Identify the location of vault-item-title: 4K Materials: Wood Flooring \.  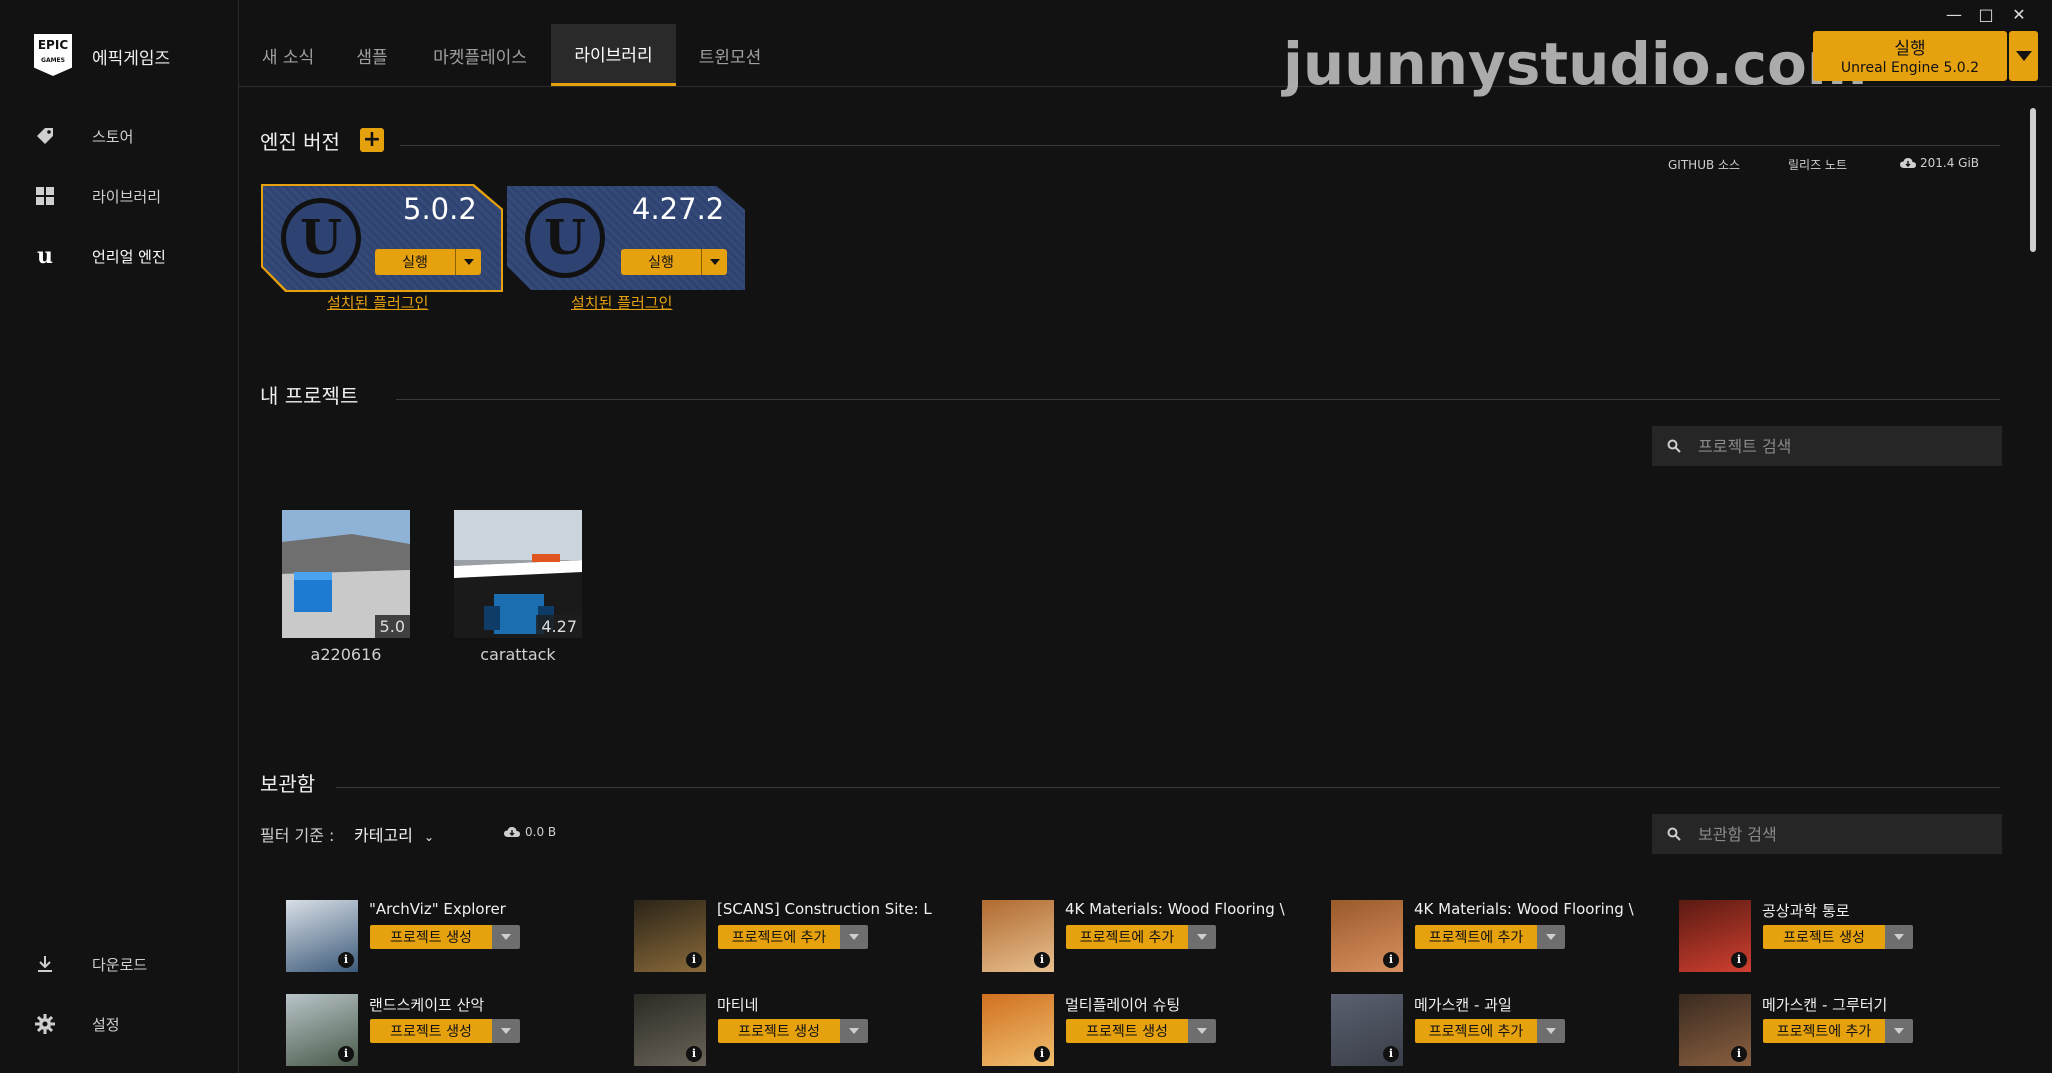
(1524, 909).